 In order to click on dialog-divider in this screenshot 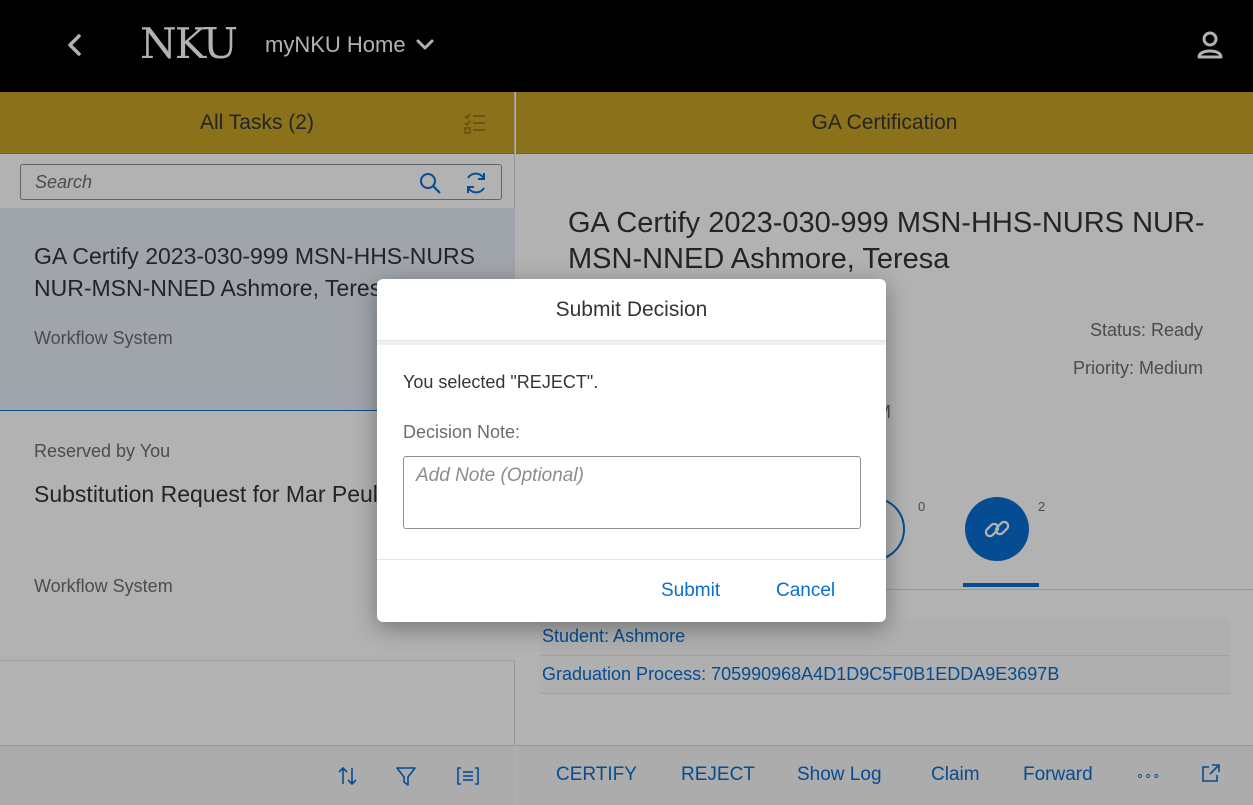, I will do `click(631, 343)`.